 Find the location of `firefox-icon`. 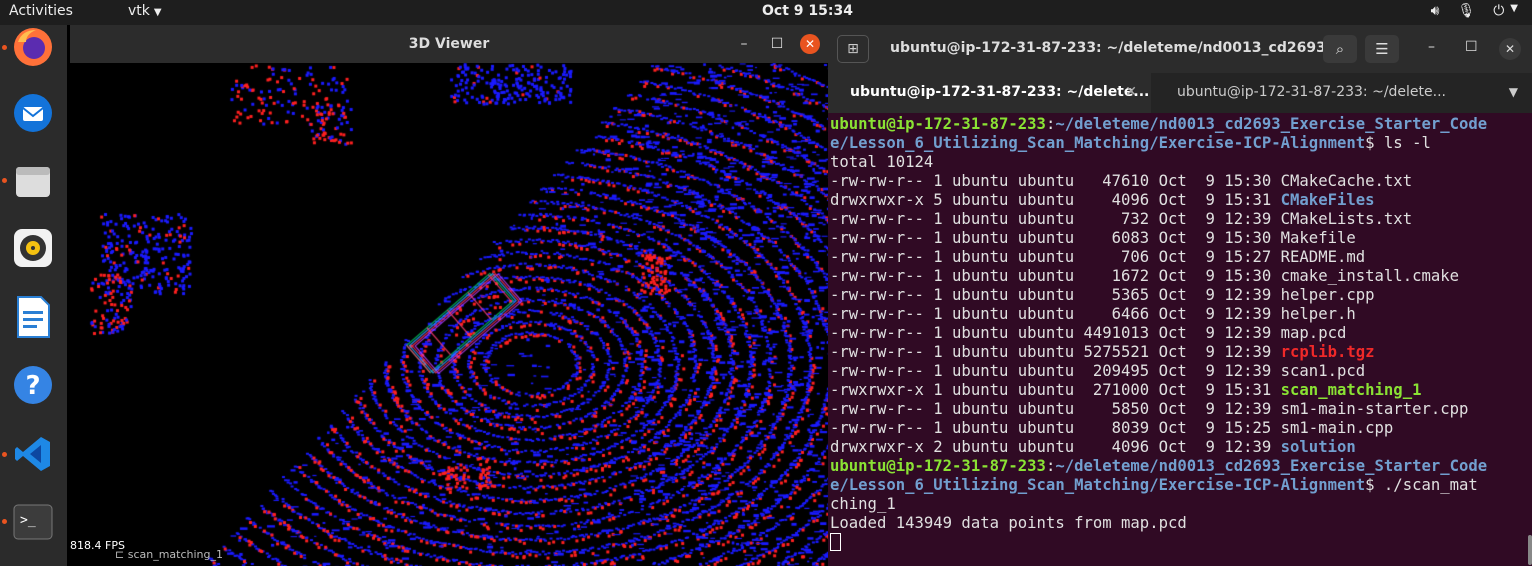

firefox-icon is located at coordinates (33, 47).